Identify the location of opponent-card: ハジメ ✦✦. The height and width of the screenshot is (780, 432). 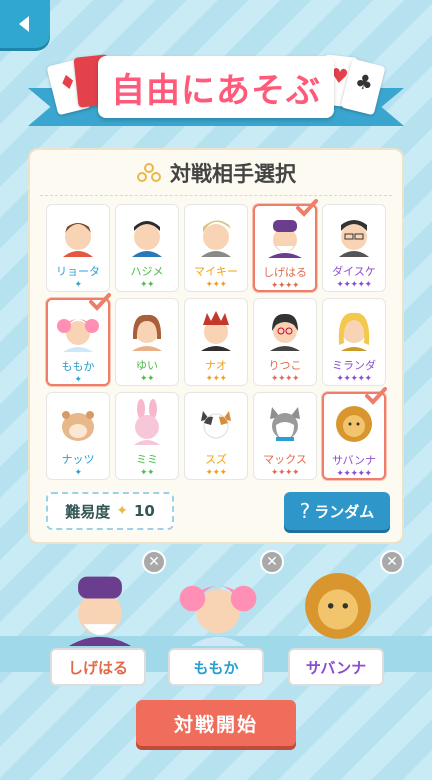
(147, 248).